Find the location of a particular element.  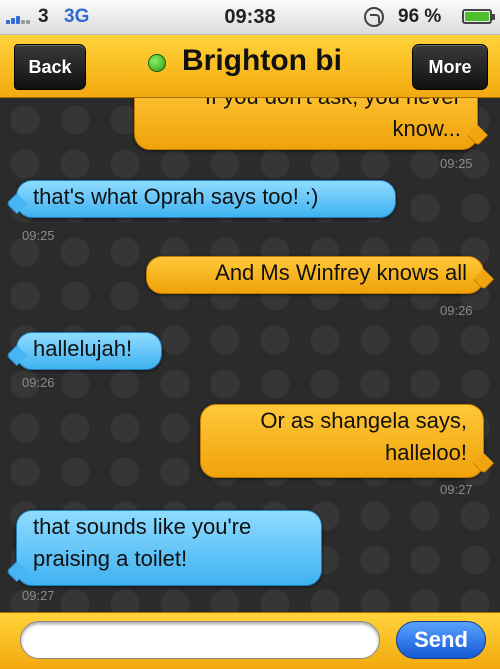

message-text: that sounds like you're is located at coordinates (142, 526).